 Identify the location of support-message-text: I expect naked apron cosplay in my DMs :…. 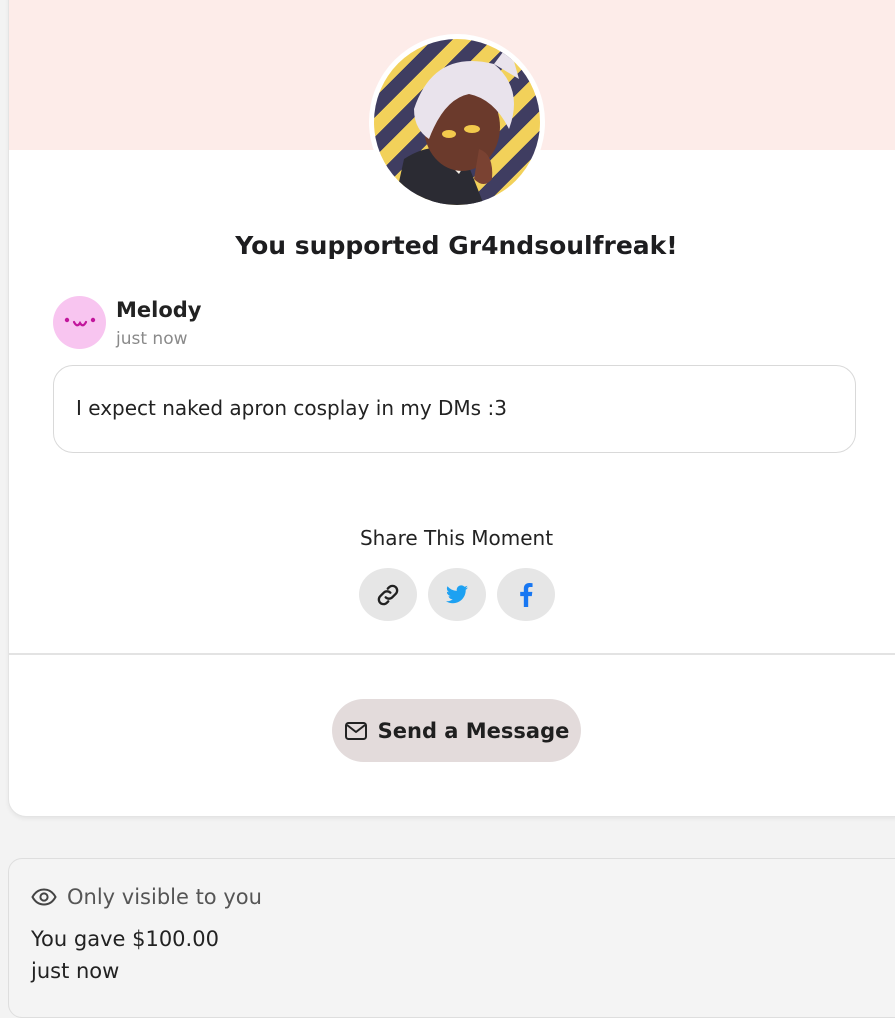
(291, 408).